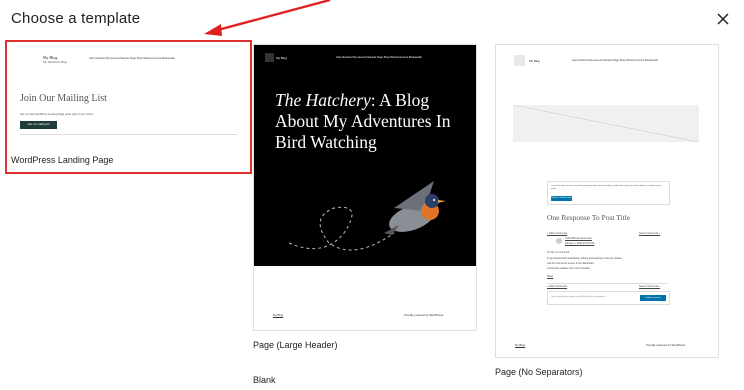 Image resolution: width=744 pixels, height=390 pixels. I want to click on preview-featured-image, so click(606, 123).